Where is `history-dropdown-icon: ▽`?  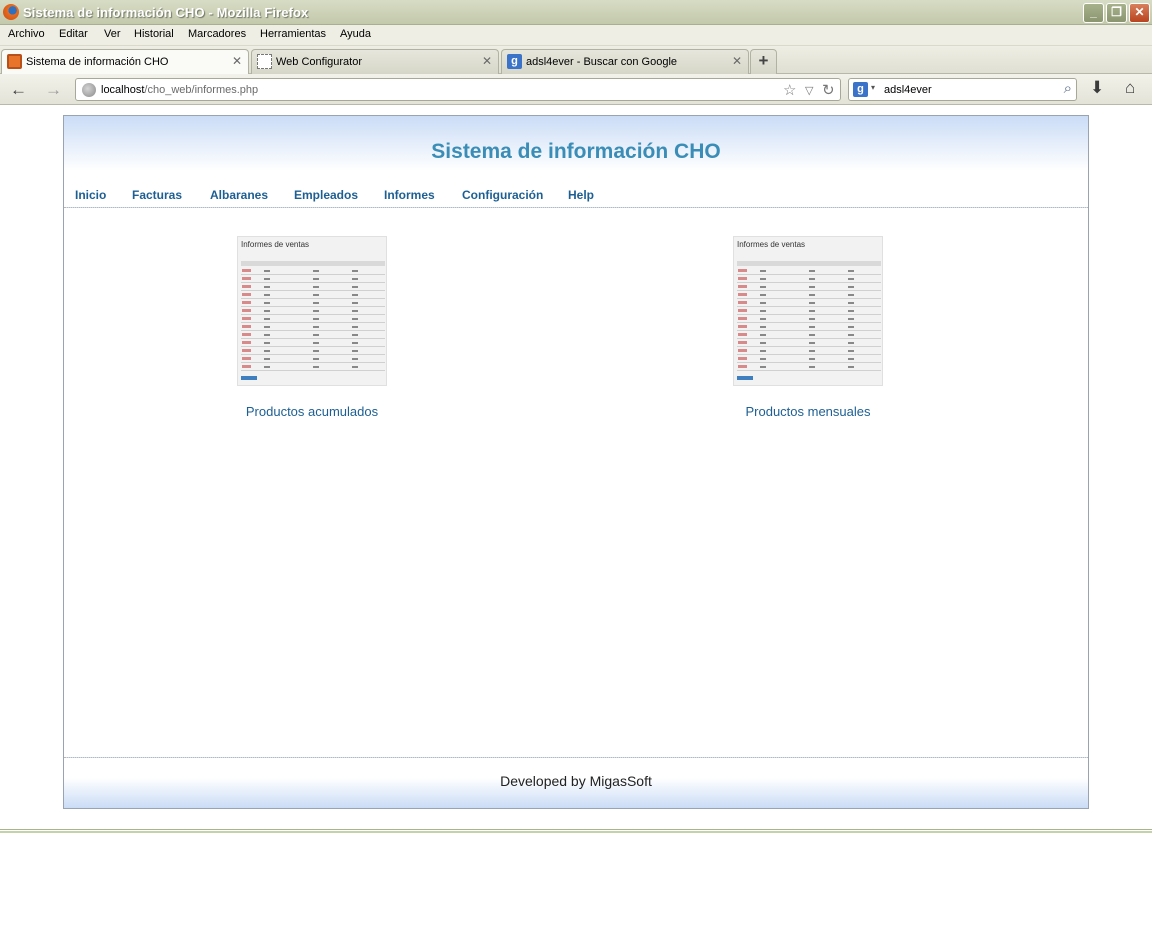
history-dropdown-icon: ▽ is located at coordinates (809, 90).